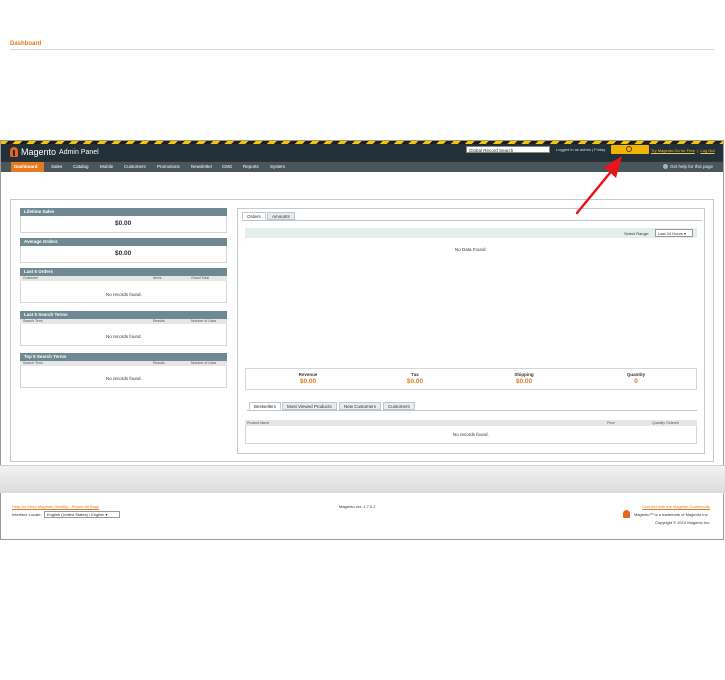  Describe the element at coordinates (598, 185) in the screenshot. I see `annotation-arrow-icon` at that location.